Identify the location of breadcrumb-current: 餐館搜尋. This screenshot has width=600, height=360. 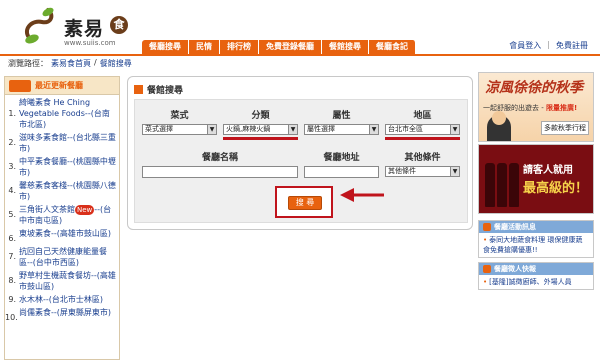
(116, 63).